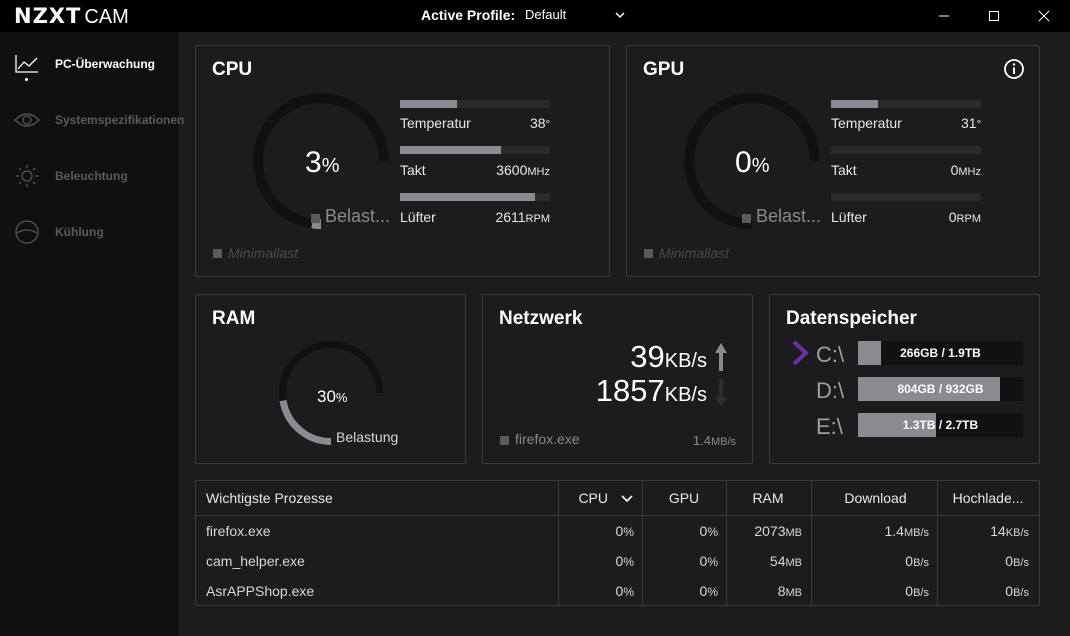 This screenshot has width=1070, height=636. What do you see at coordinates (238, 531) in the screenshot?
I see `process-name: firefox.exe` at bounding box center [238, 531].